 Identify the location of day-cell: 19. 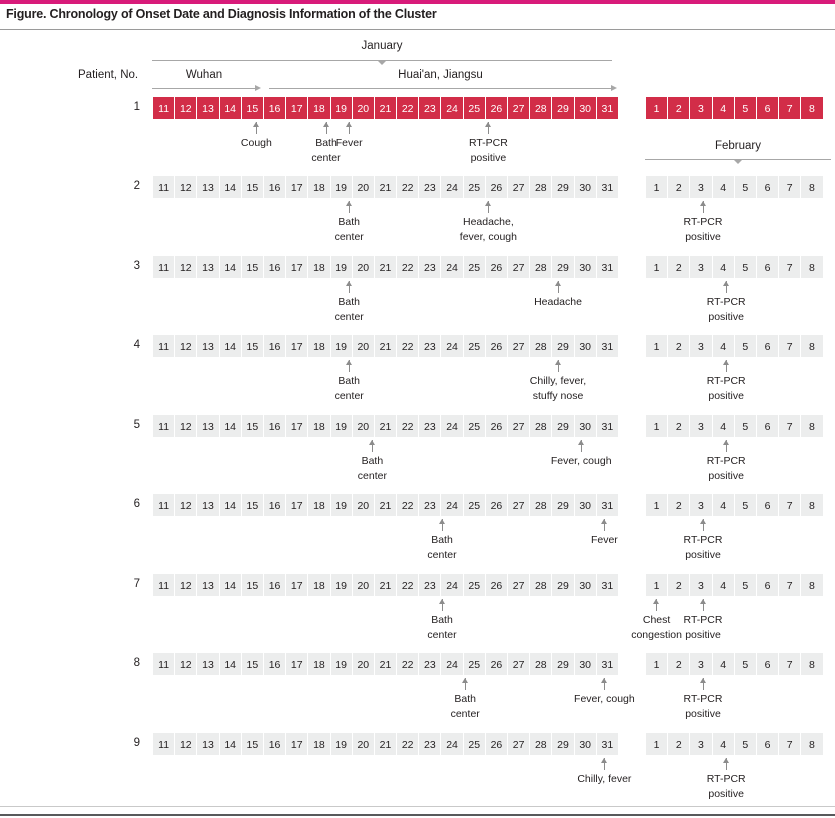
(341, 267).